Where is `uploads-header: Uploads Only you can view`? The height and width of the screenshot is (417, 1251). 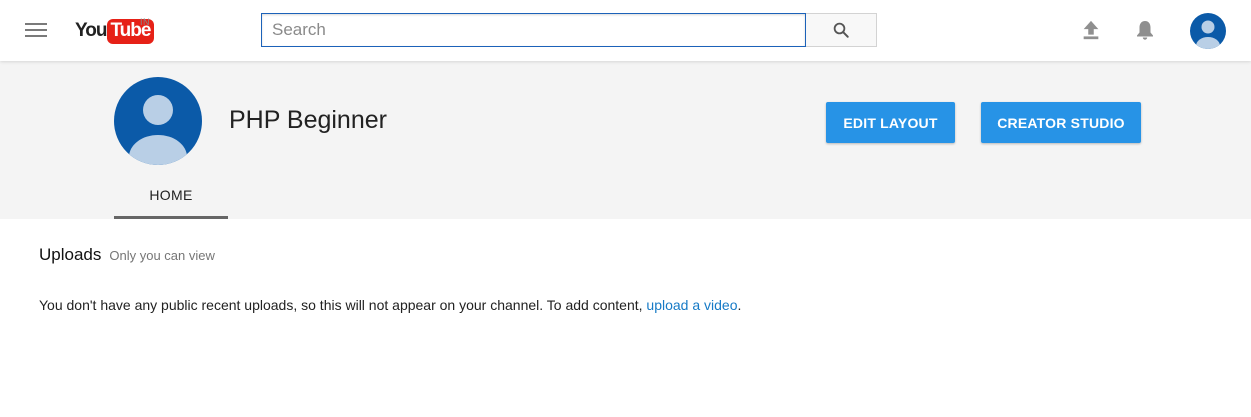 uploads-header: Uploads Only you can view is located at coordinates (127, 255).